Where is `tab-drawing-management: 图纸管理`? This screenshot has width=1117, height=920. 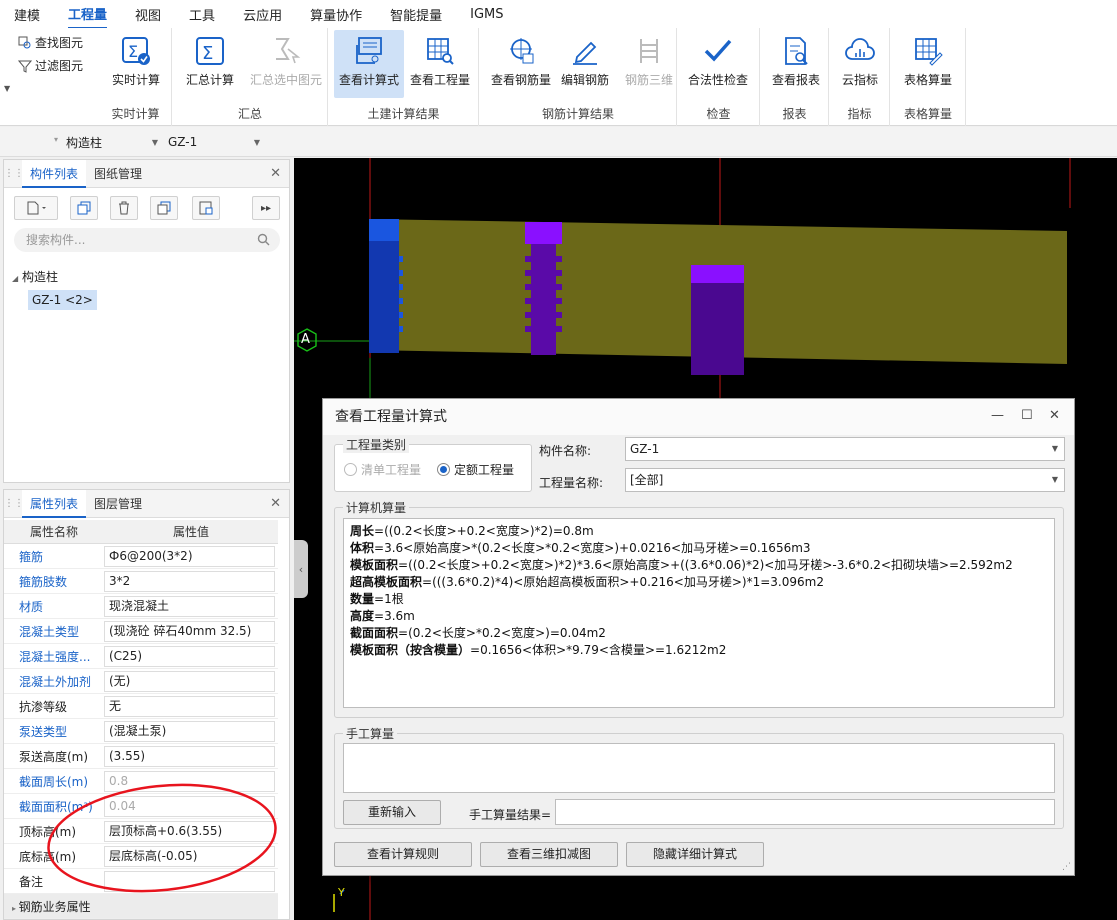
tab-drawing-management: 图纸管理 is located at coordinates (118, 174).